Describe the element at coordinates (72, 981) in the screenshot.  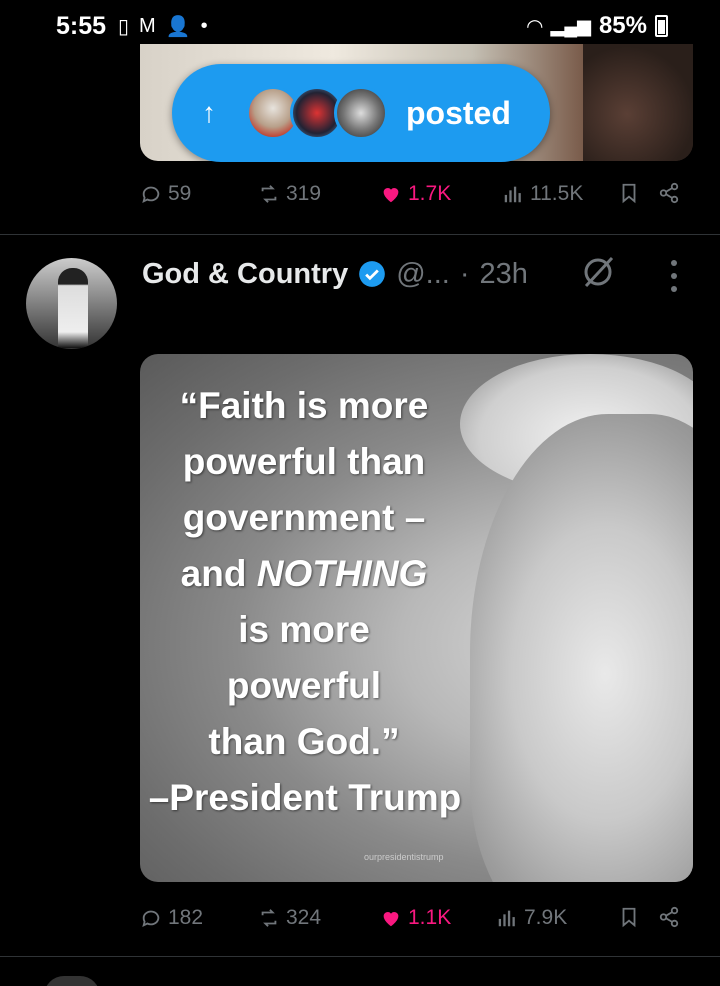
I see `next-tweet-avatar` at that location.